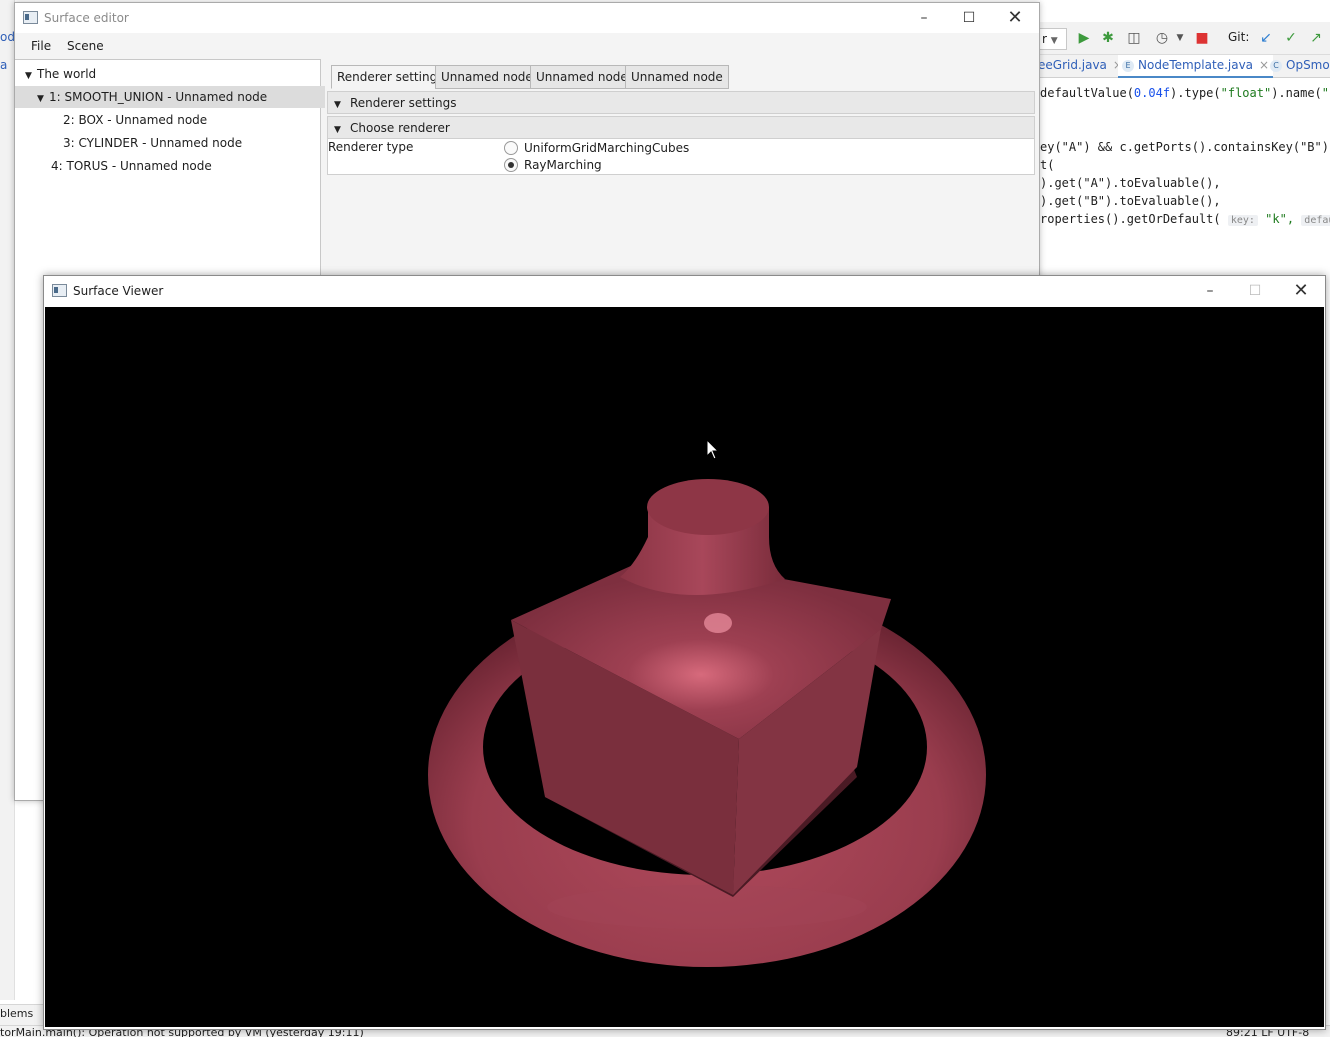  Describe the element at coordinates (11, 500) in the screenshot. I see `ide-left-strip: ode a` at that location.